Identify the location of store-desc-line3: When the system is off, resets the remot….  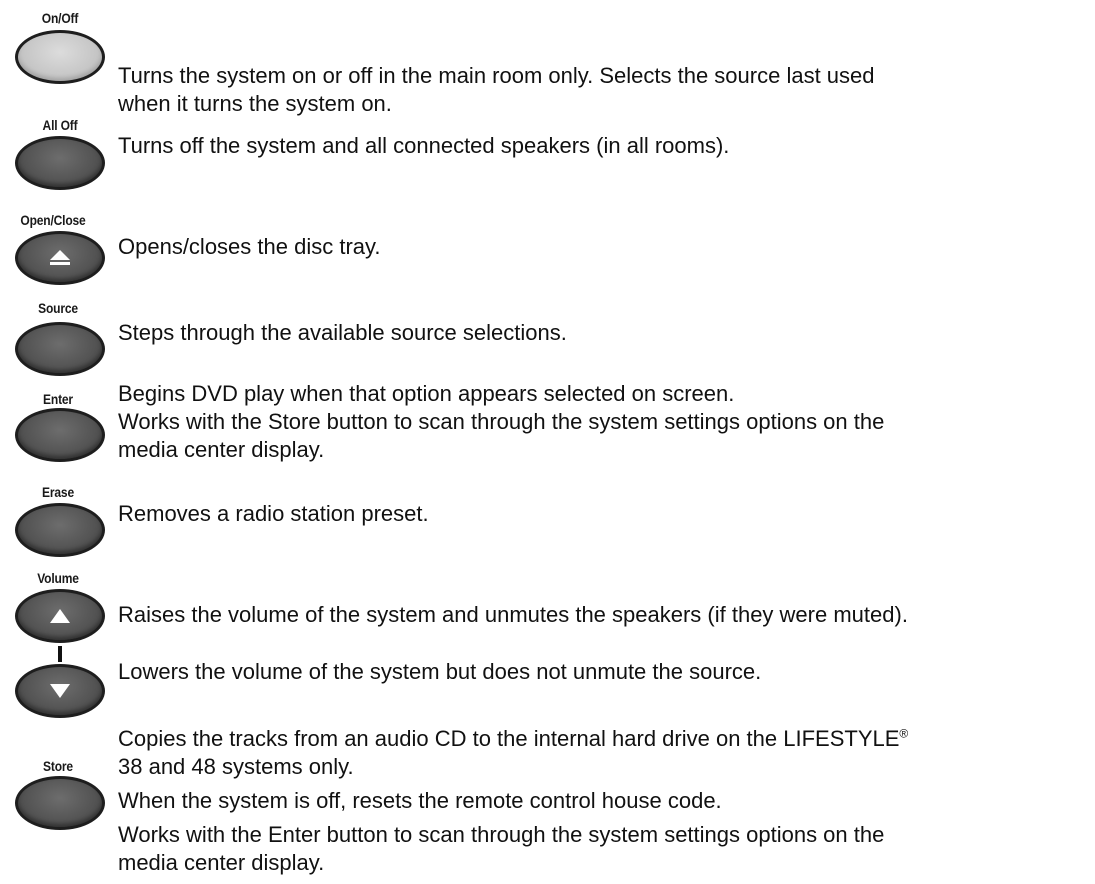
(420, 800).